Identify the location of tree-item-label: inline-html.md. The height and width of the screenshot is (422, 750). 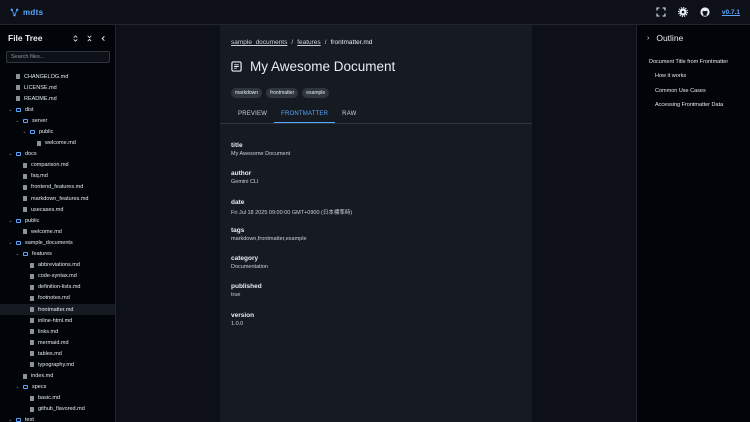
(55, 320).